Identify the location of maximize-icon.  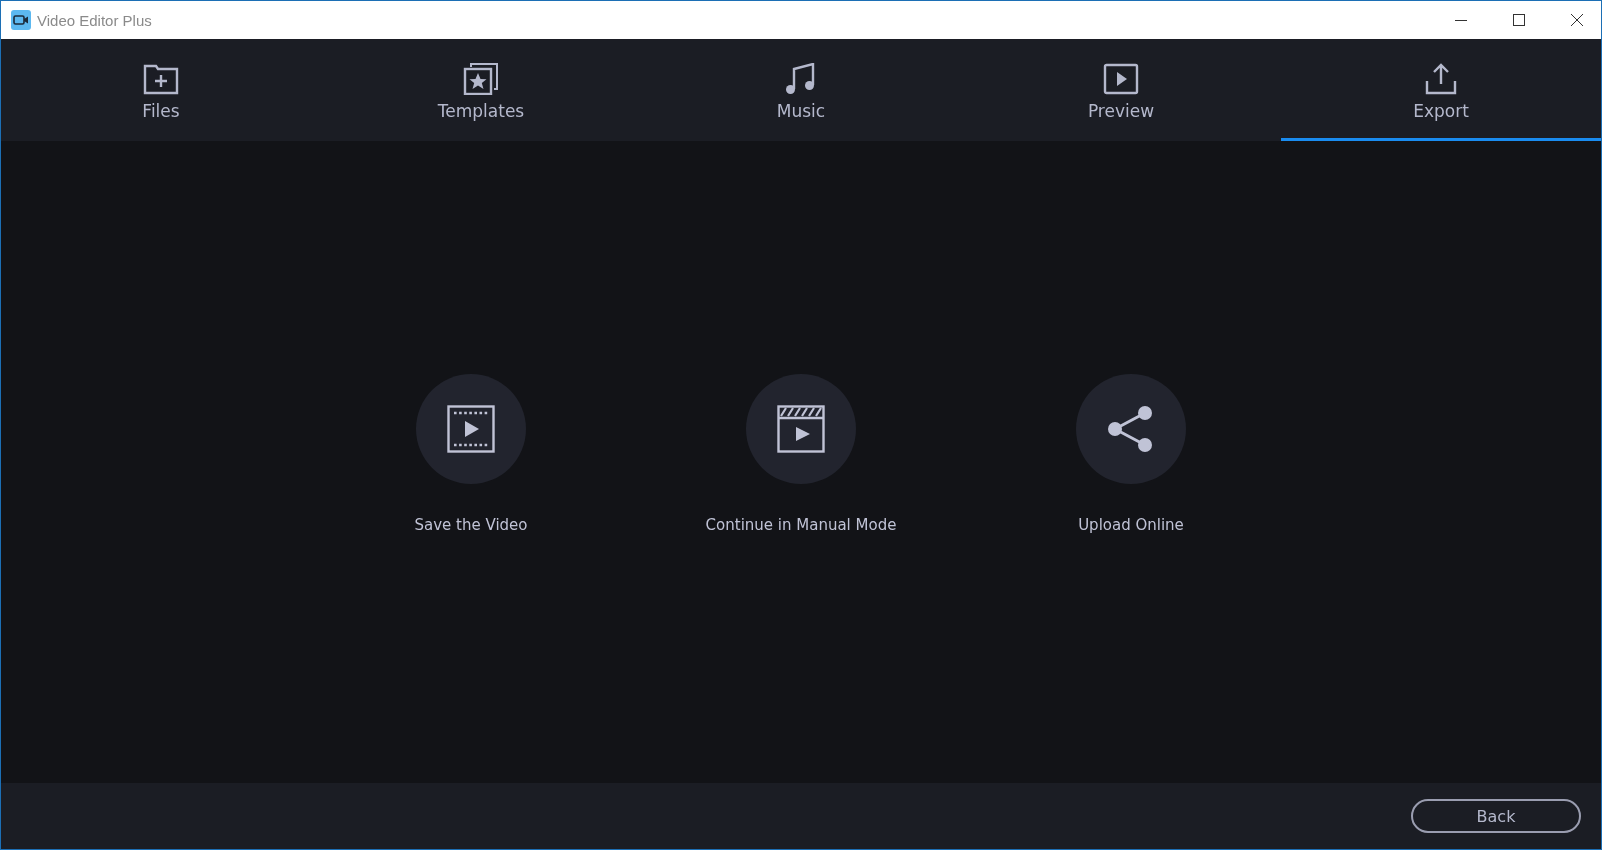
(1519, 20).